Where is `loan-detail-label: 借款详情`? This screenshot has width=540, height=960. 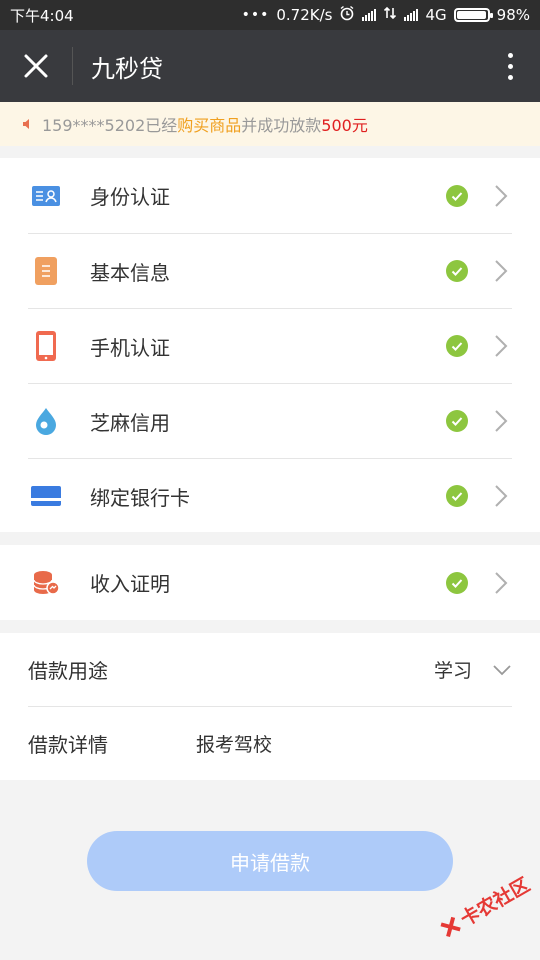
loan-detail-label: 借款详情 is located at coordinates (68, 744).